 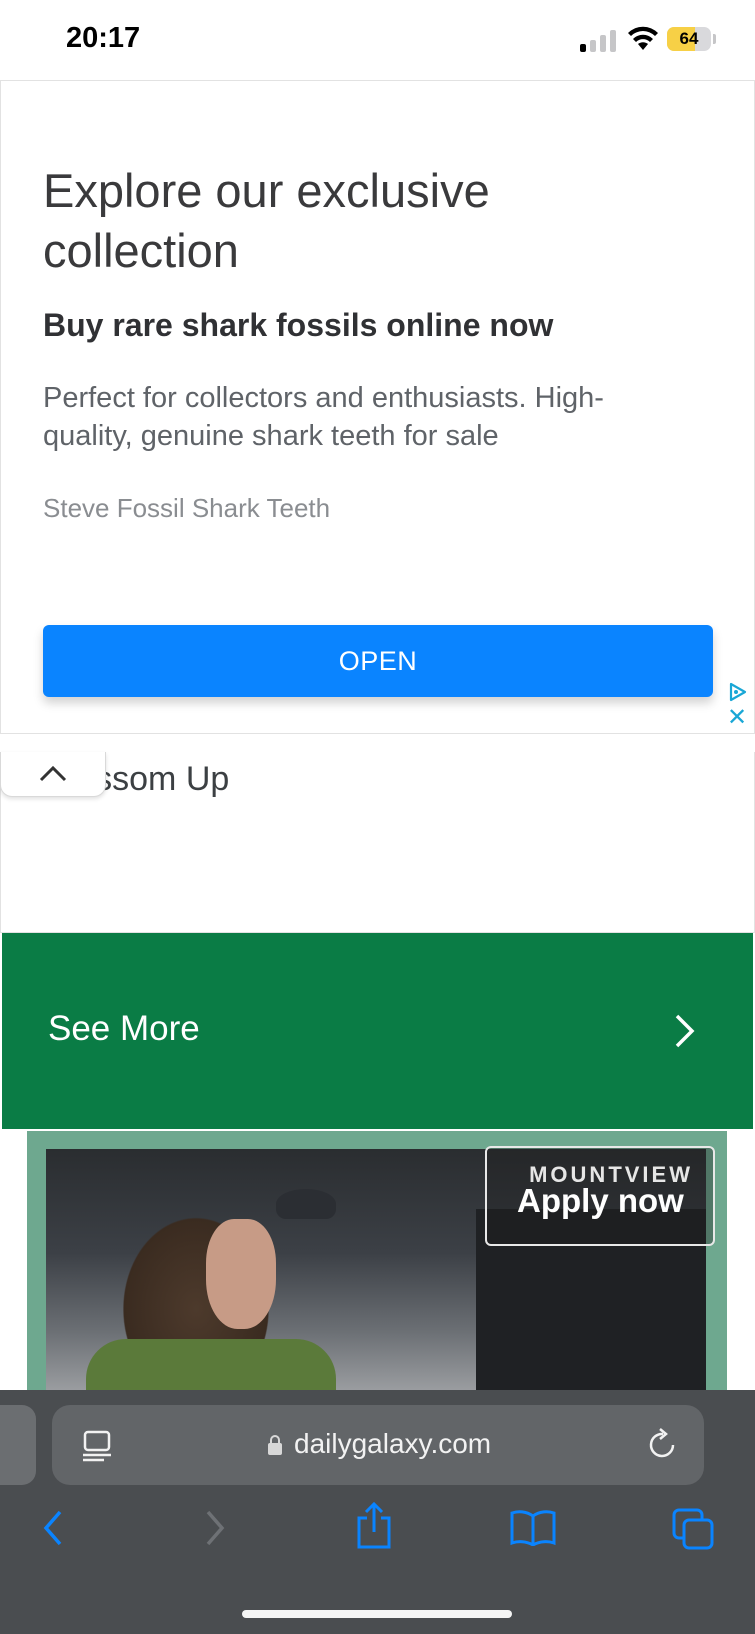 I want to click on battery-level: 64, so click(x=689, y=38).